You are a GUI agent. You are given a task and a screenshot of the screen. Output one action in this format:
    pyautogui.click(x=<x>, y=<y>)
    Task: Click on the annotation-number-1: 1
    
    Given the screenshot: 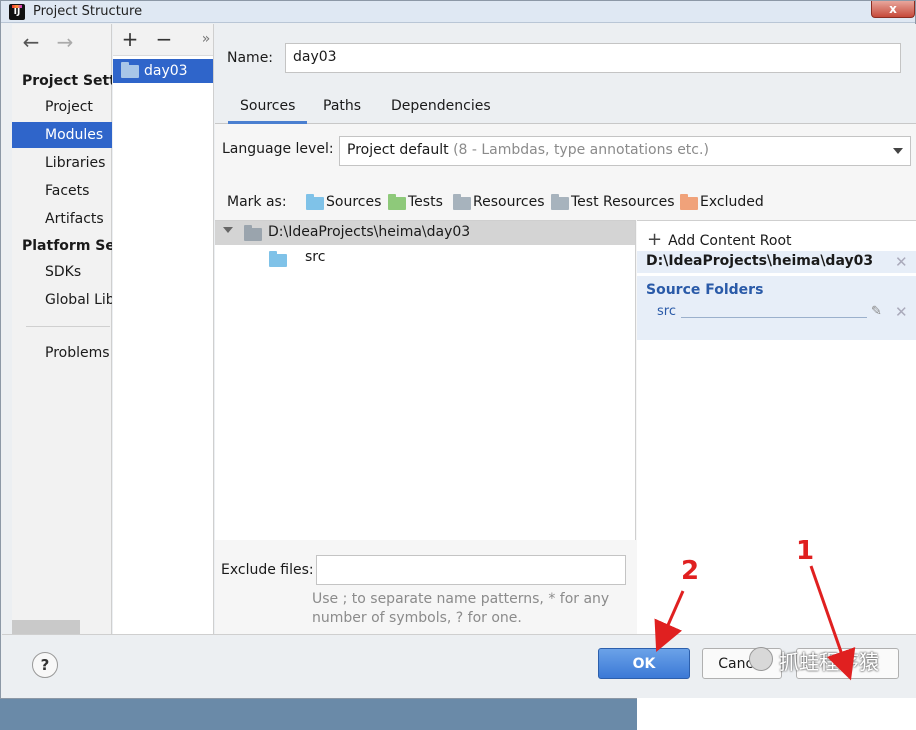 What is the action you would take?
    pyautogui.click(x=805, y=551)
    